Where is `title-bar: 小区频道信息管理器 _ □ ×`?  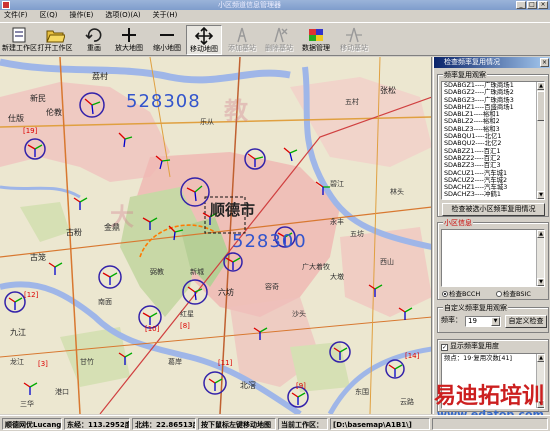
title-bar: 小区频道信息管理器 _ □ × is located at coordinates (275, 5).